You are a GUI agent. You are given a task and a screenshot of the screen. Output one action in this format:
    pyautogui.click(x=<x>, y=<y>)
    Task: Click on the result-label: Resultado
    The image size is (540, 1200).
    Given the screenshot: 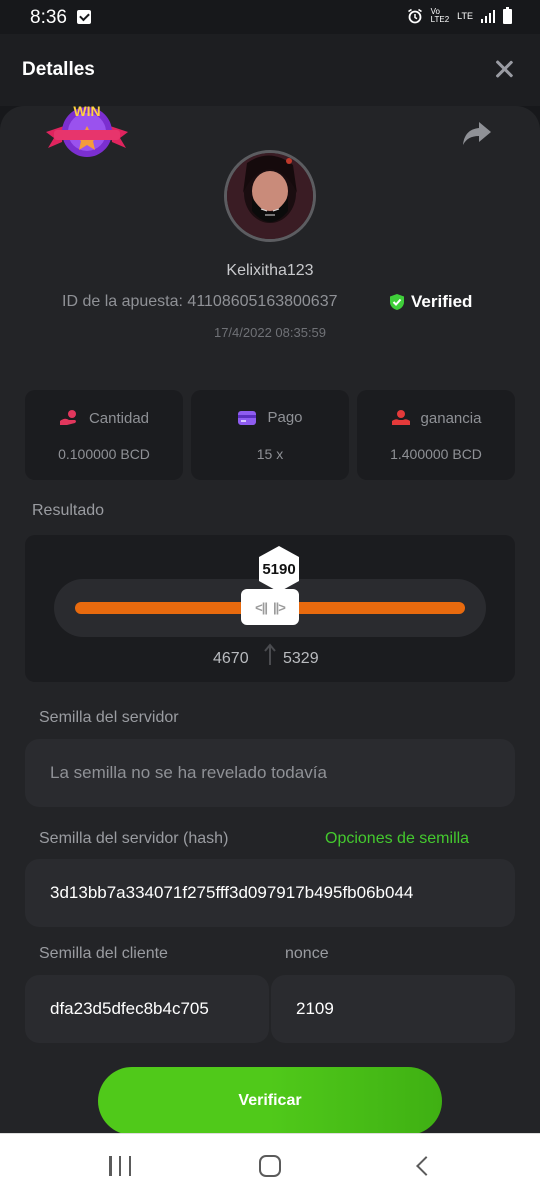 What is the action you would take?
    pyautogui.click(x=68, y=510)
    